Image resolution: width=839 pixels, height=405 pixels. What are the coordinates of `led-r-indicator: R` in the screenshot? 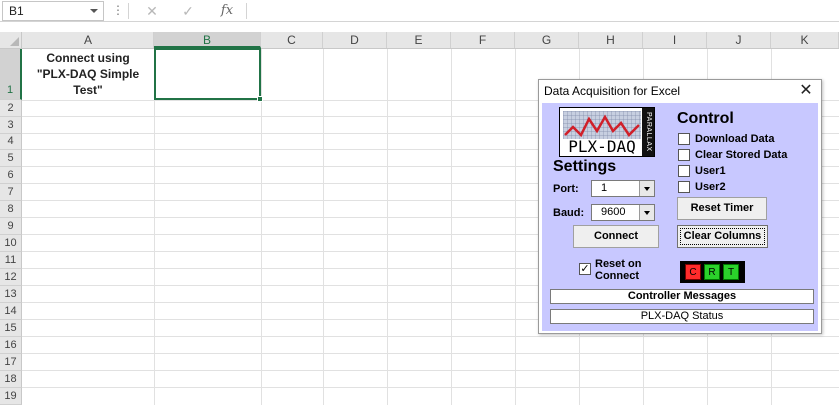 It's located at (712, 272).